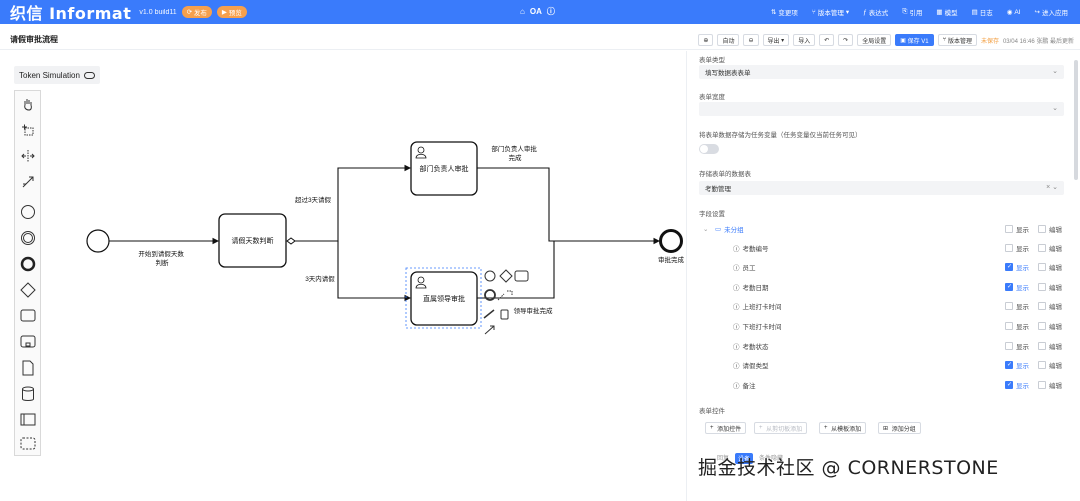  What do you see at coordinates (882, 365) in the screenshot?
I see `field-row: ⓘ请假类型 显示 编辑` at bounding box center [882, 365].